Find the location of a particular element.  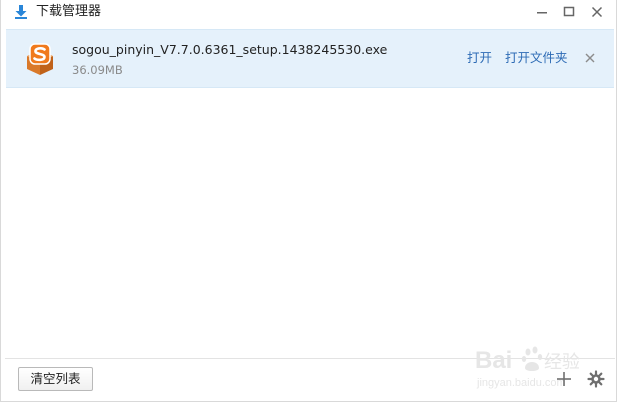

maximize-icon is located at coordinates (569, 12).